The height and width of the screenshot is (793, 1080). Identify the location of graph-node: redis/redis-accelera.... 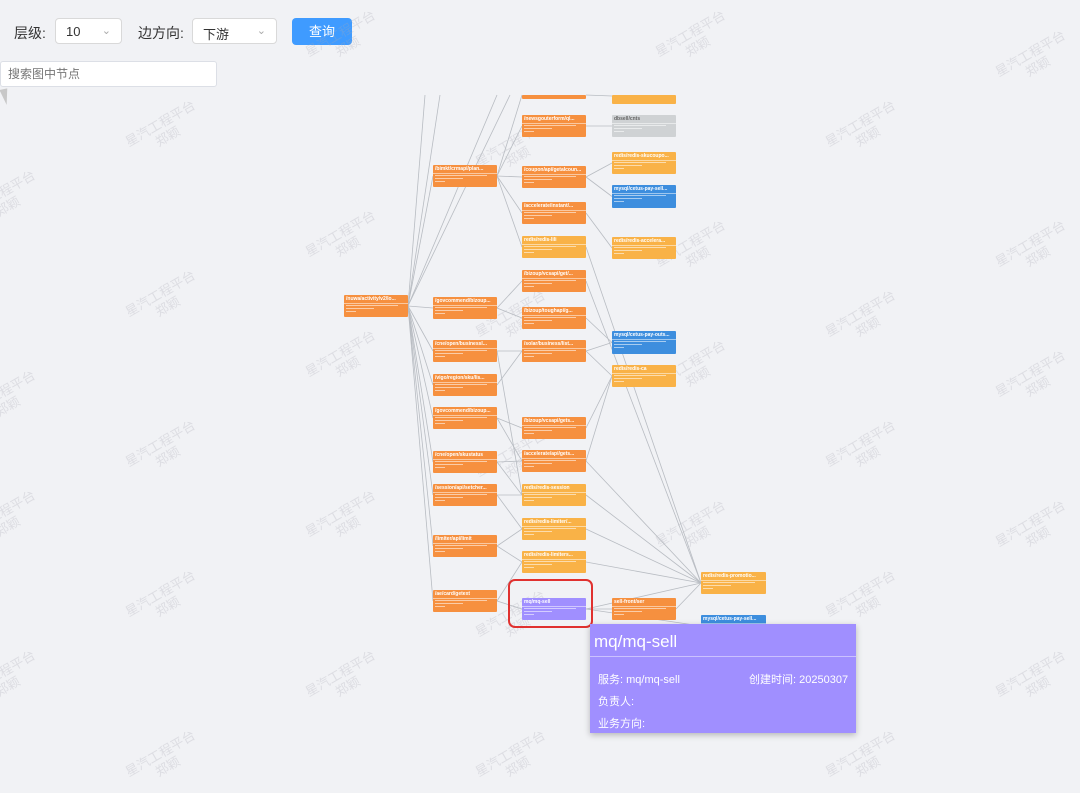
(644, 248).